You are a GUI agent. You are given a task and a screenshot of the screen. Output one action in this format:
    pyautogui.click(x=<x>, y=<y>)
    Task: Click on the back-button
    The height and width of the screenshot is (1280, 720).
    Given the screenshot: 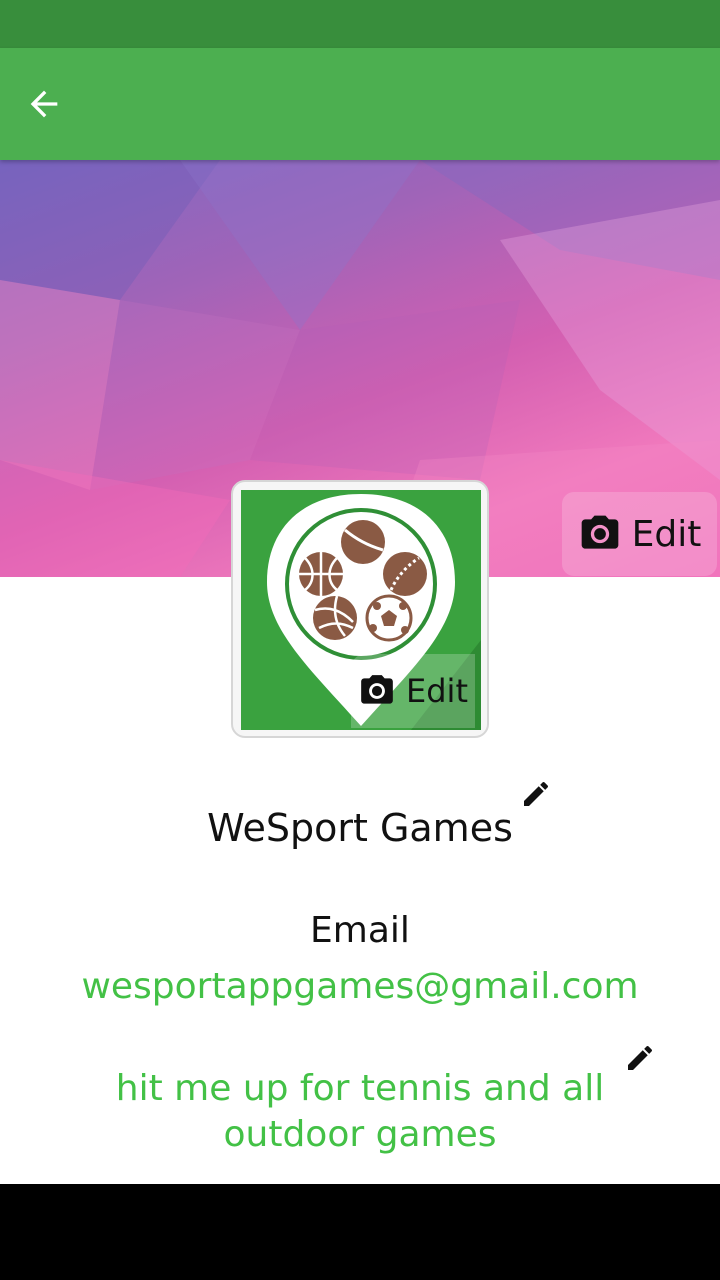 What is the action you would take?
    pyautogui.click(x=56, y=104)
    